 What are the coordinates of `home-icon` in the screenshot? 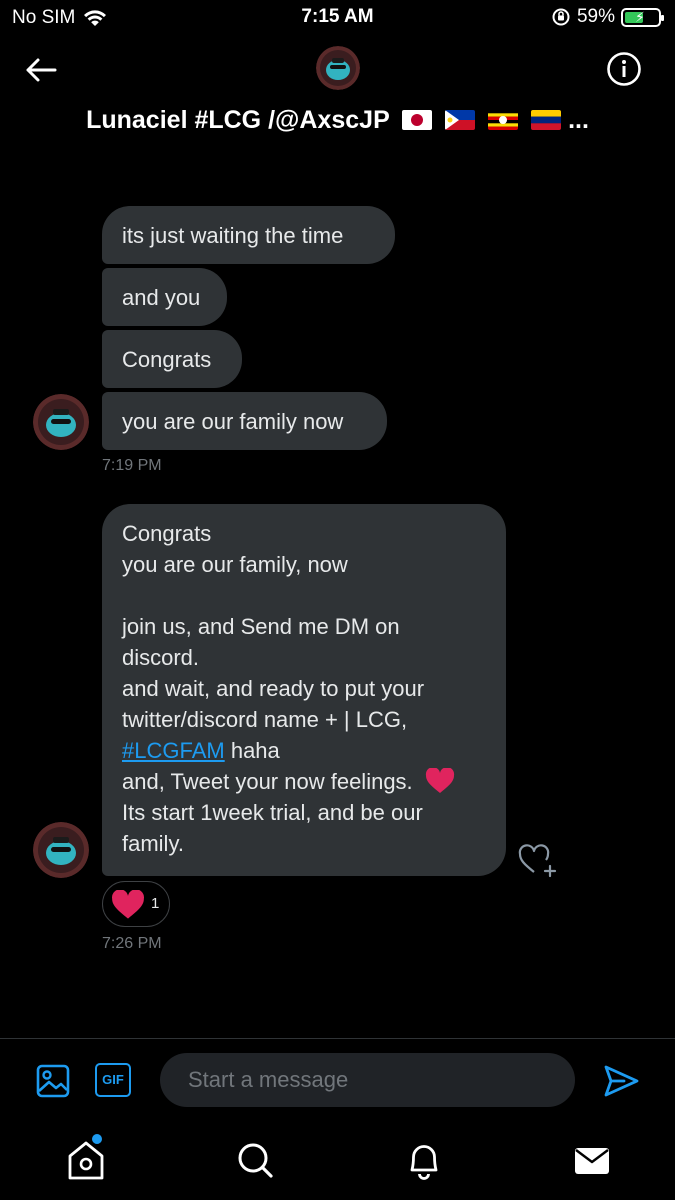 It's located at (86, 1160).